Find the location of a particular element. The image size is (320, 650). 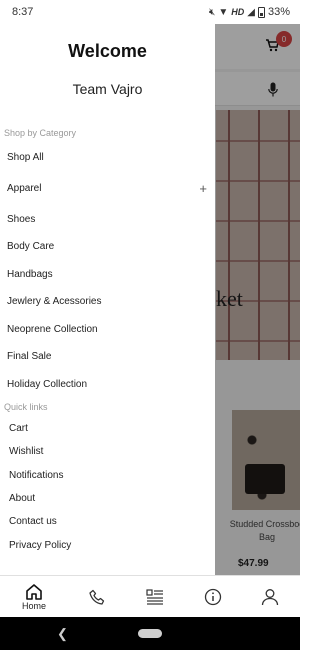

tab-info is located at coordinates (213, 597).